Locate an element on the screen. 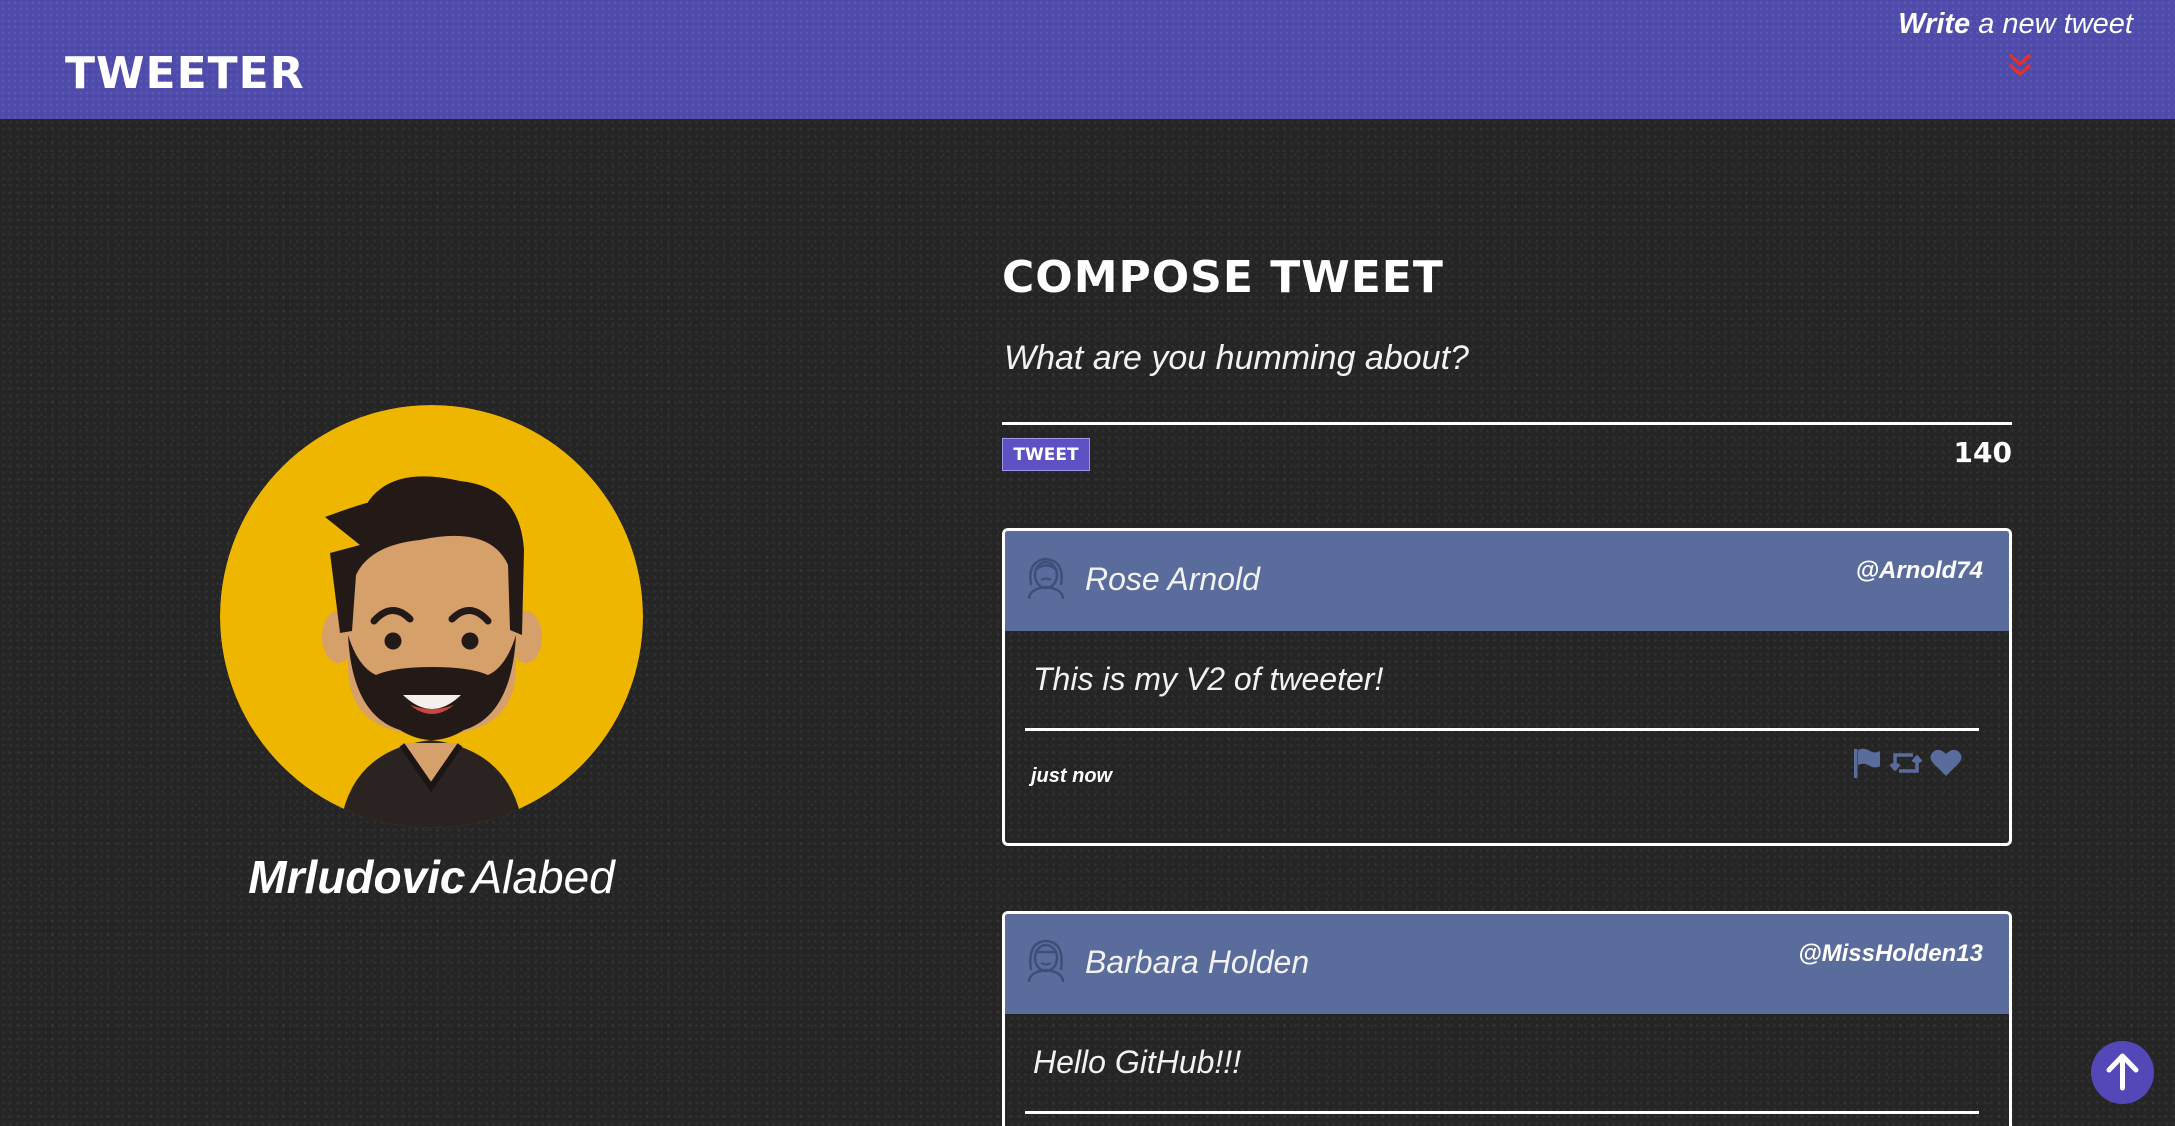 The width and height of the screenshot is (2175, 1126). tweet-text: Hello GitHub!!! is located at coordinates (1502, 1064).